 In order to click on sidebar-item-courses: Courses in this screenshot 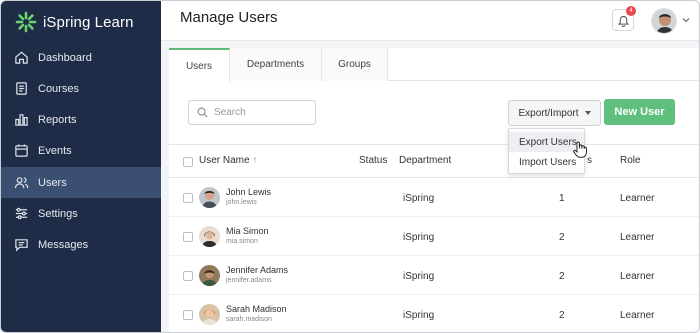, I will do `click(81, 88)`.